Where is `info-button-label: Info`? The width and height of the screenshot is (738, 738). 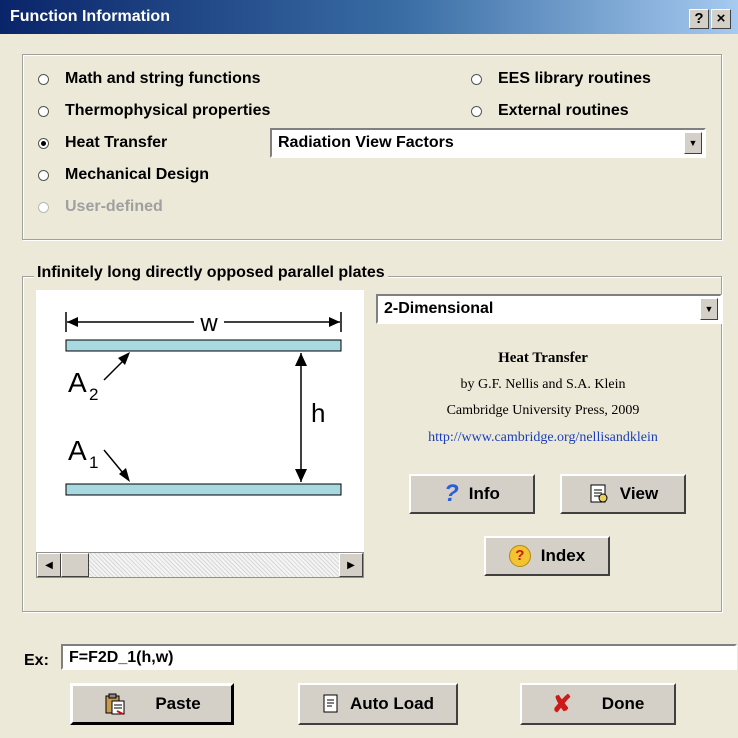
info-button-label: Info is located at coordinates (484, 493).